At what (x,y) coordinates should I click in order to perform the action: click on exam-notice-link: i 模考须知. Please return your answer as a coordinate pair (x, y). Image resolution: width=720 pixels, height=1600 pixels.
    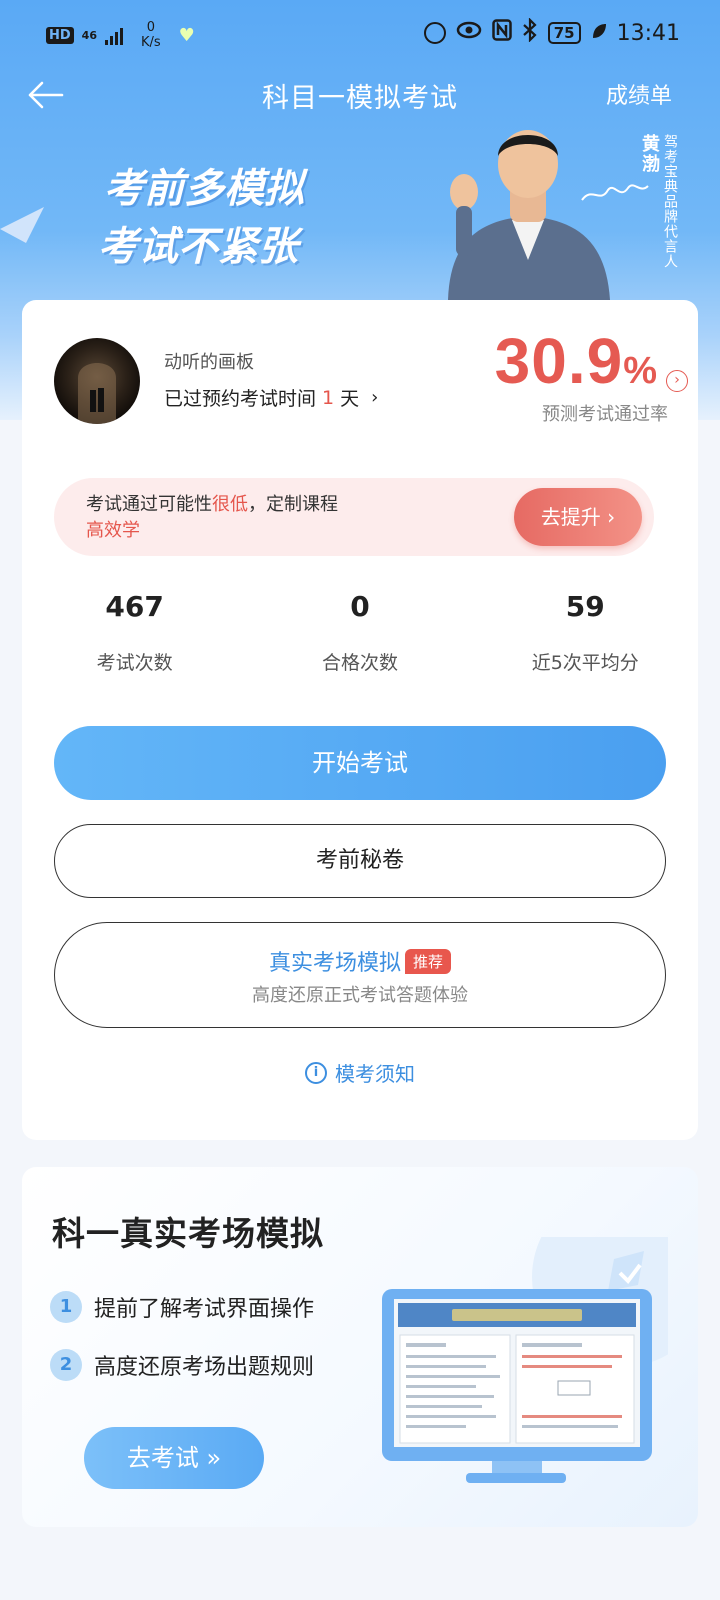
    Looking at the image, I should click on (360, 1072).